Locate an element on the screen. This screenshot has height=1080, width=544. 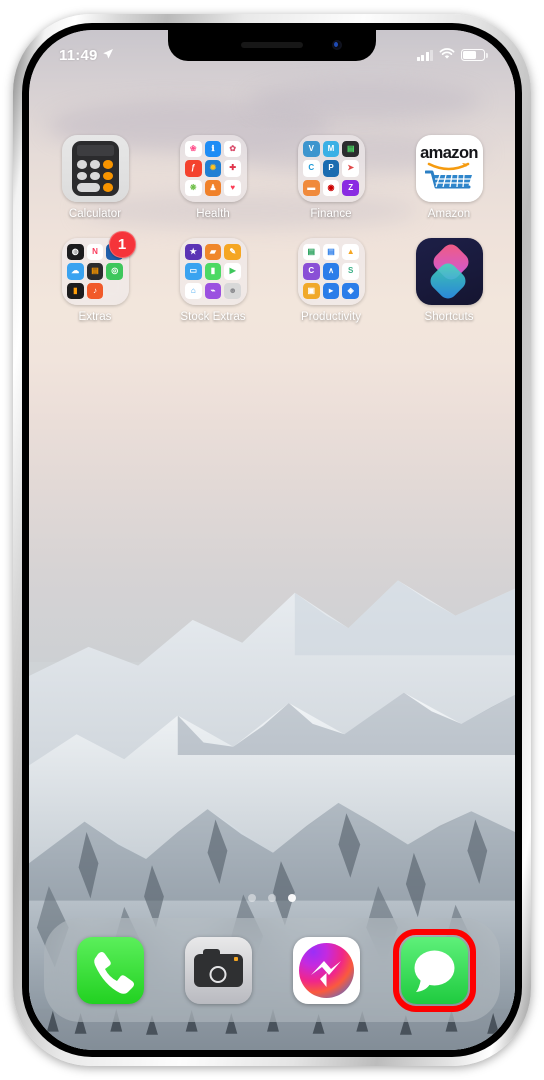
folder-health: ❀ ℹ ✿ ƒ ✹ ✚ ❋ ♟ ♥ Health is located at coordinates (213, 177).